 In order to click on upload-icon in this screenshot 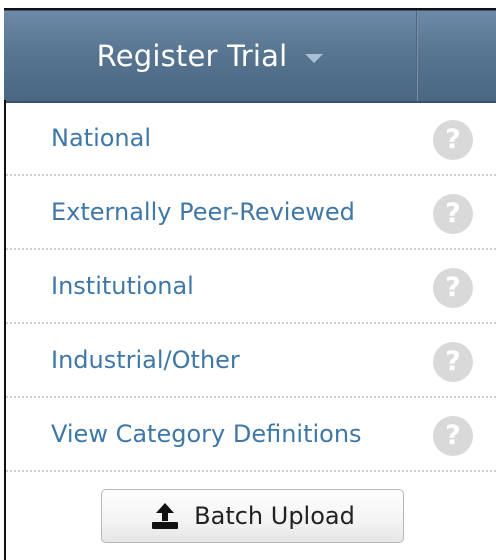, I will do `click(165, 516)`.